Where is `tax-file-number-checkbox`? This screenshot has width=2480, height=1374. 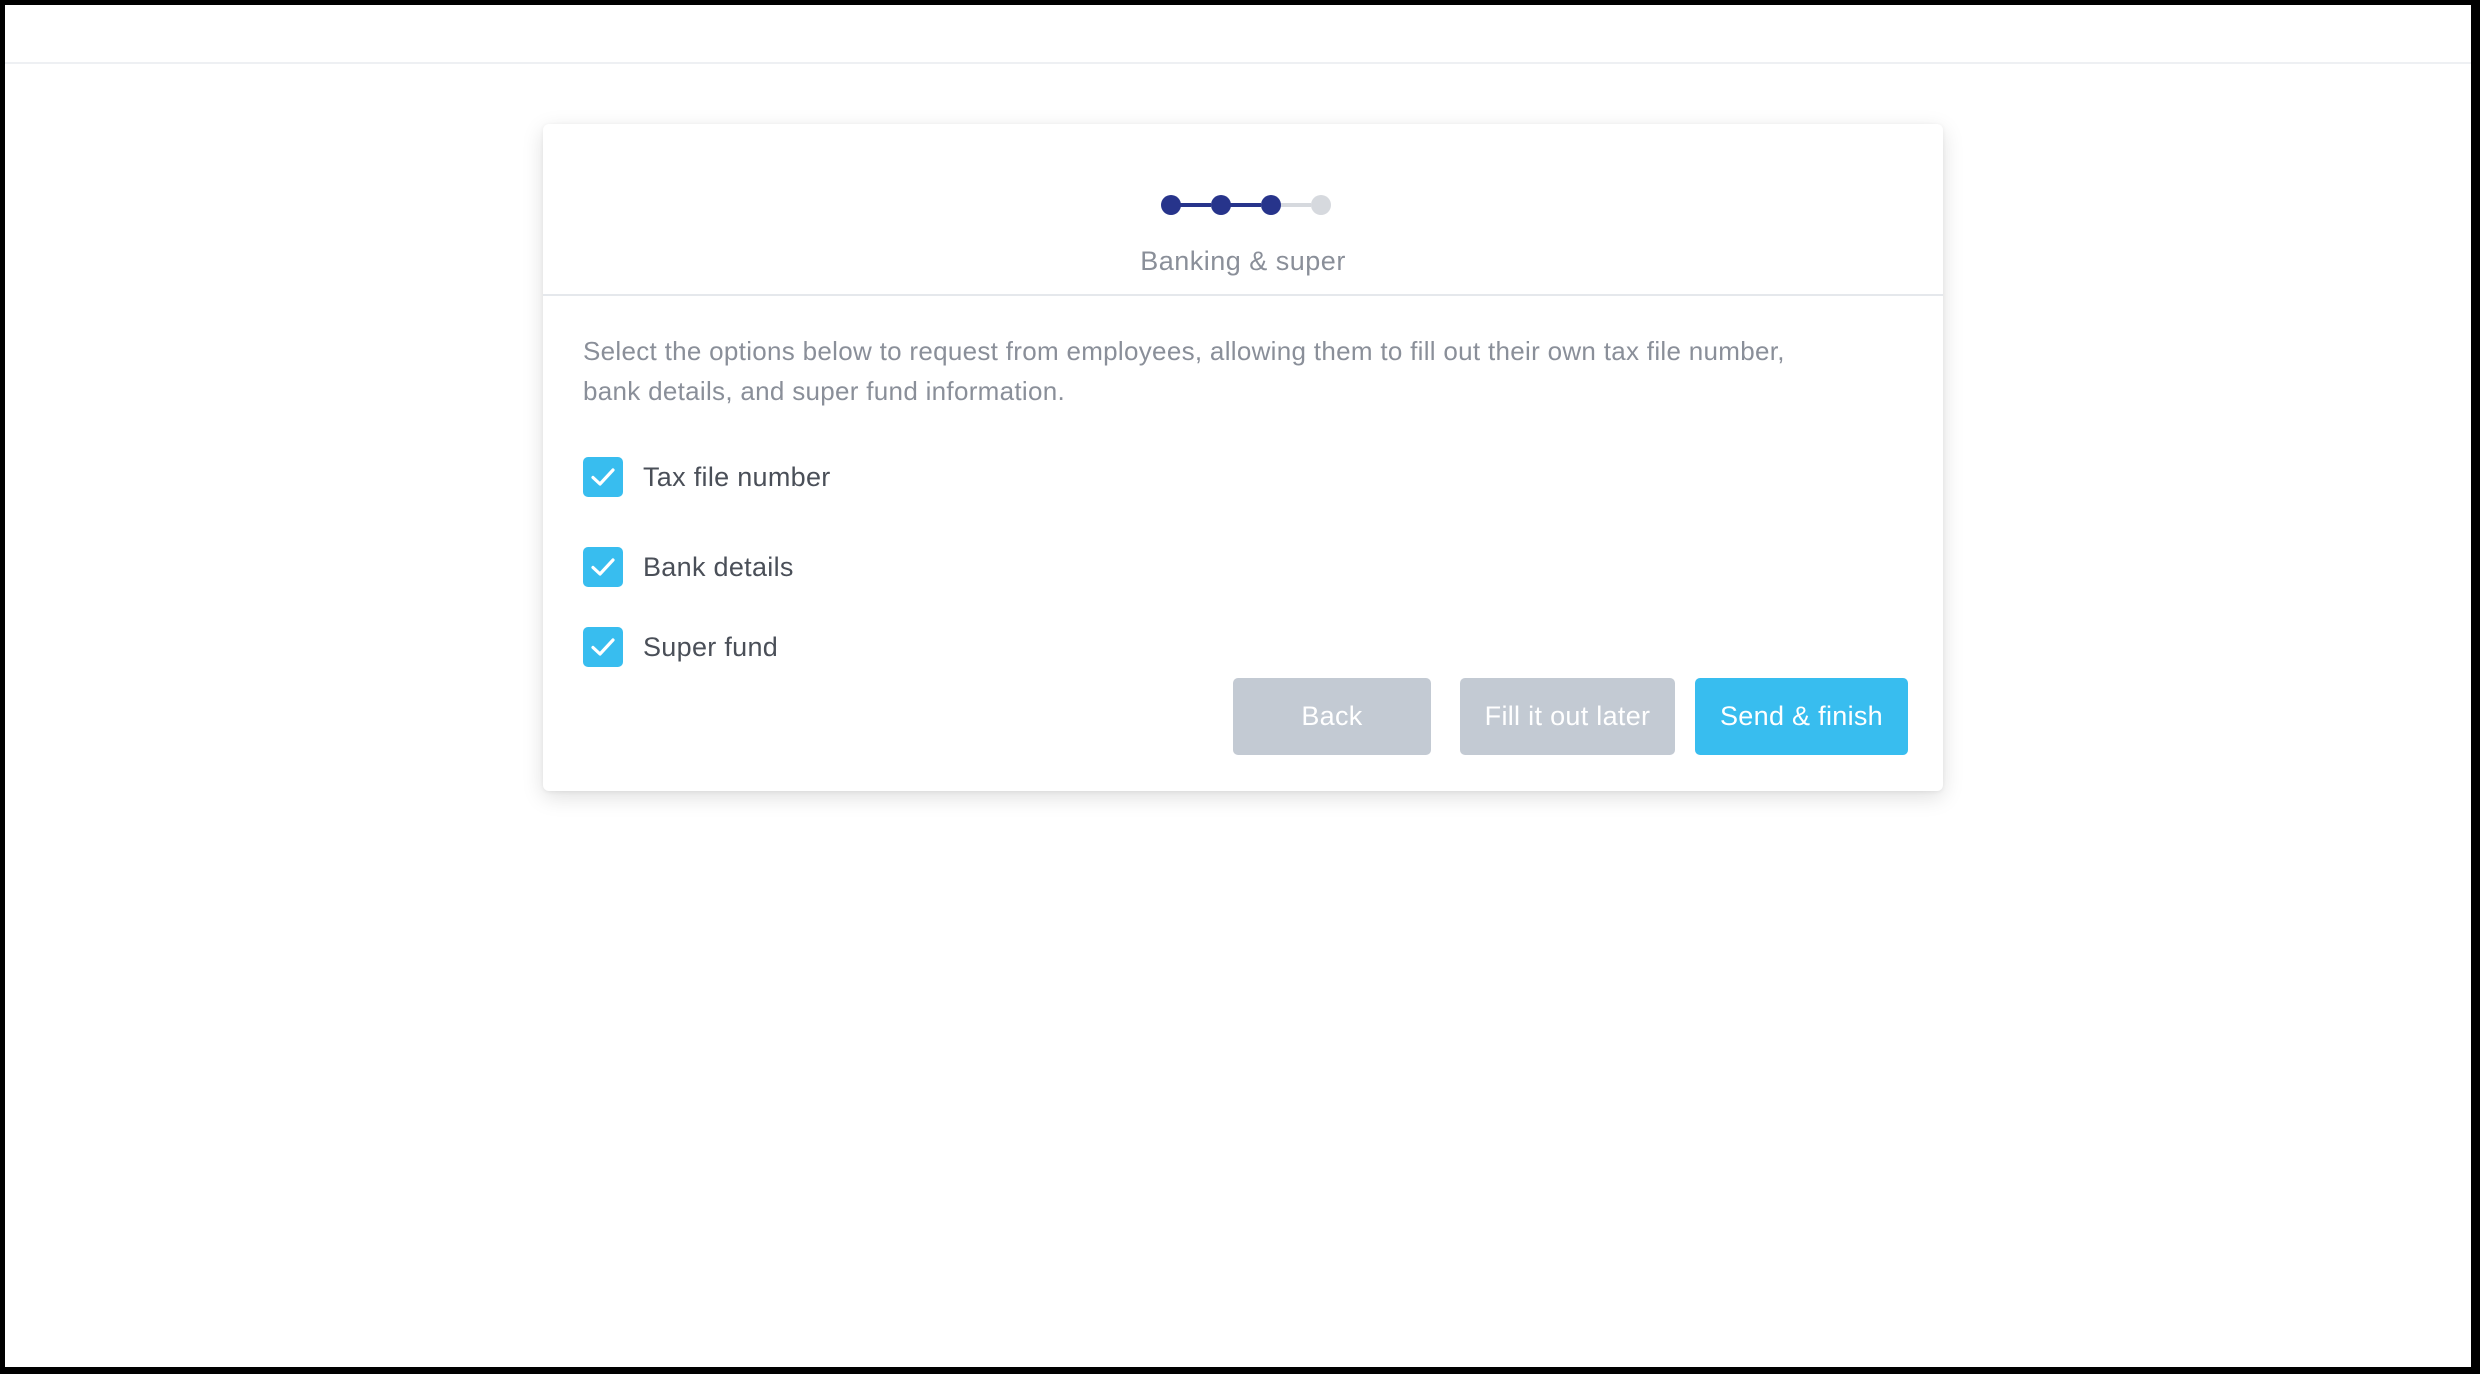 tax-file-number-checkbox is located at coordinates (603, 477).